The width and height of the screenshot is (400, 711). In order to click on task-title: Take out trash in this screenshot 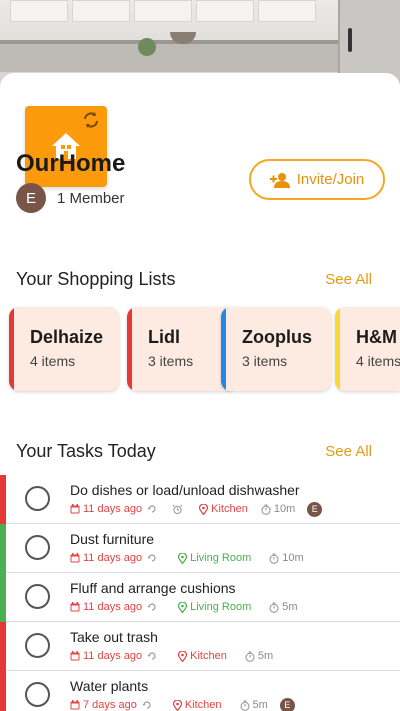, I will do `click(114, 637)`.